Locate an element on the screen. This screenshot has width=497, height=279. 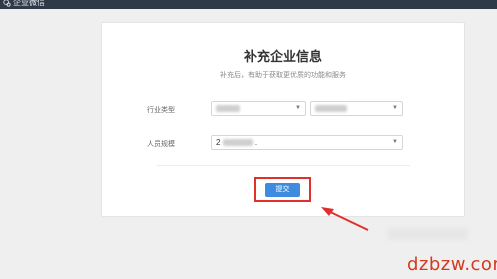
wecom-logo-icon is located at coordinates (7, 3).